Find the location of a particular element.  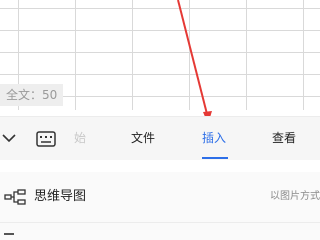

collapse-toolbar-button is located at coordinates (9, 138).